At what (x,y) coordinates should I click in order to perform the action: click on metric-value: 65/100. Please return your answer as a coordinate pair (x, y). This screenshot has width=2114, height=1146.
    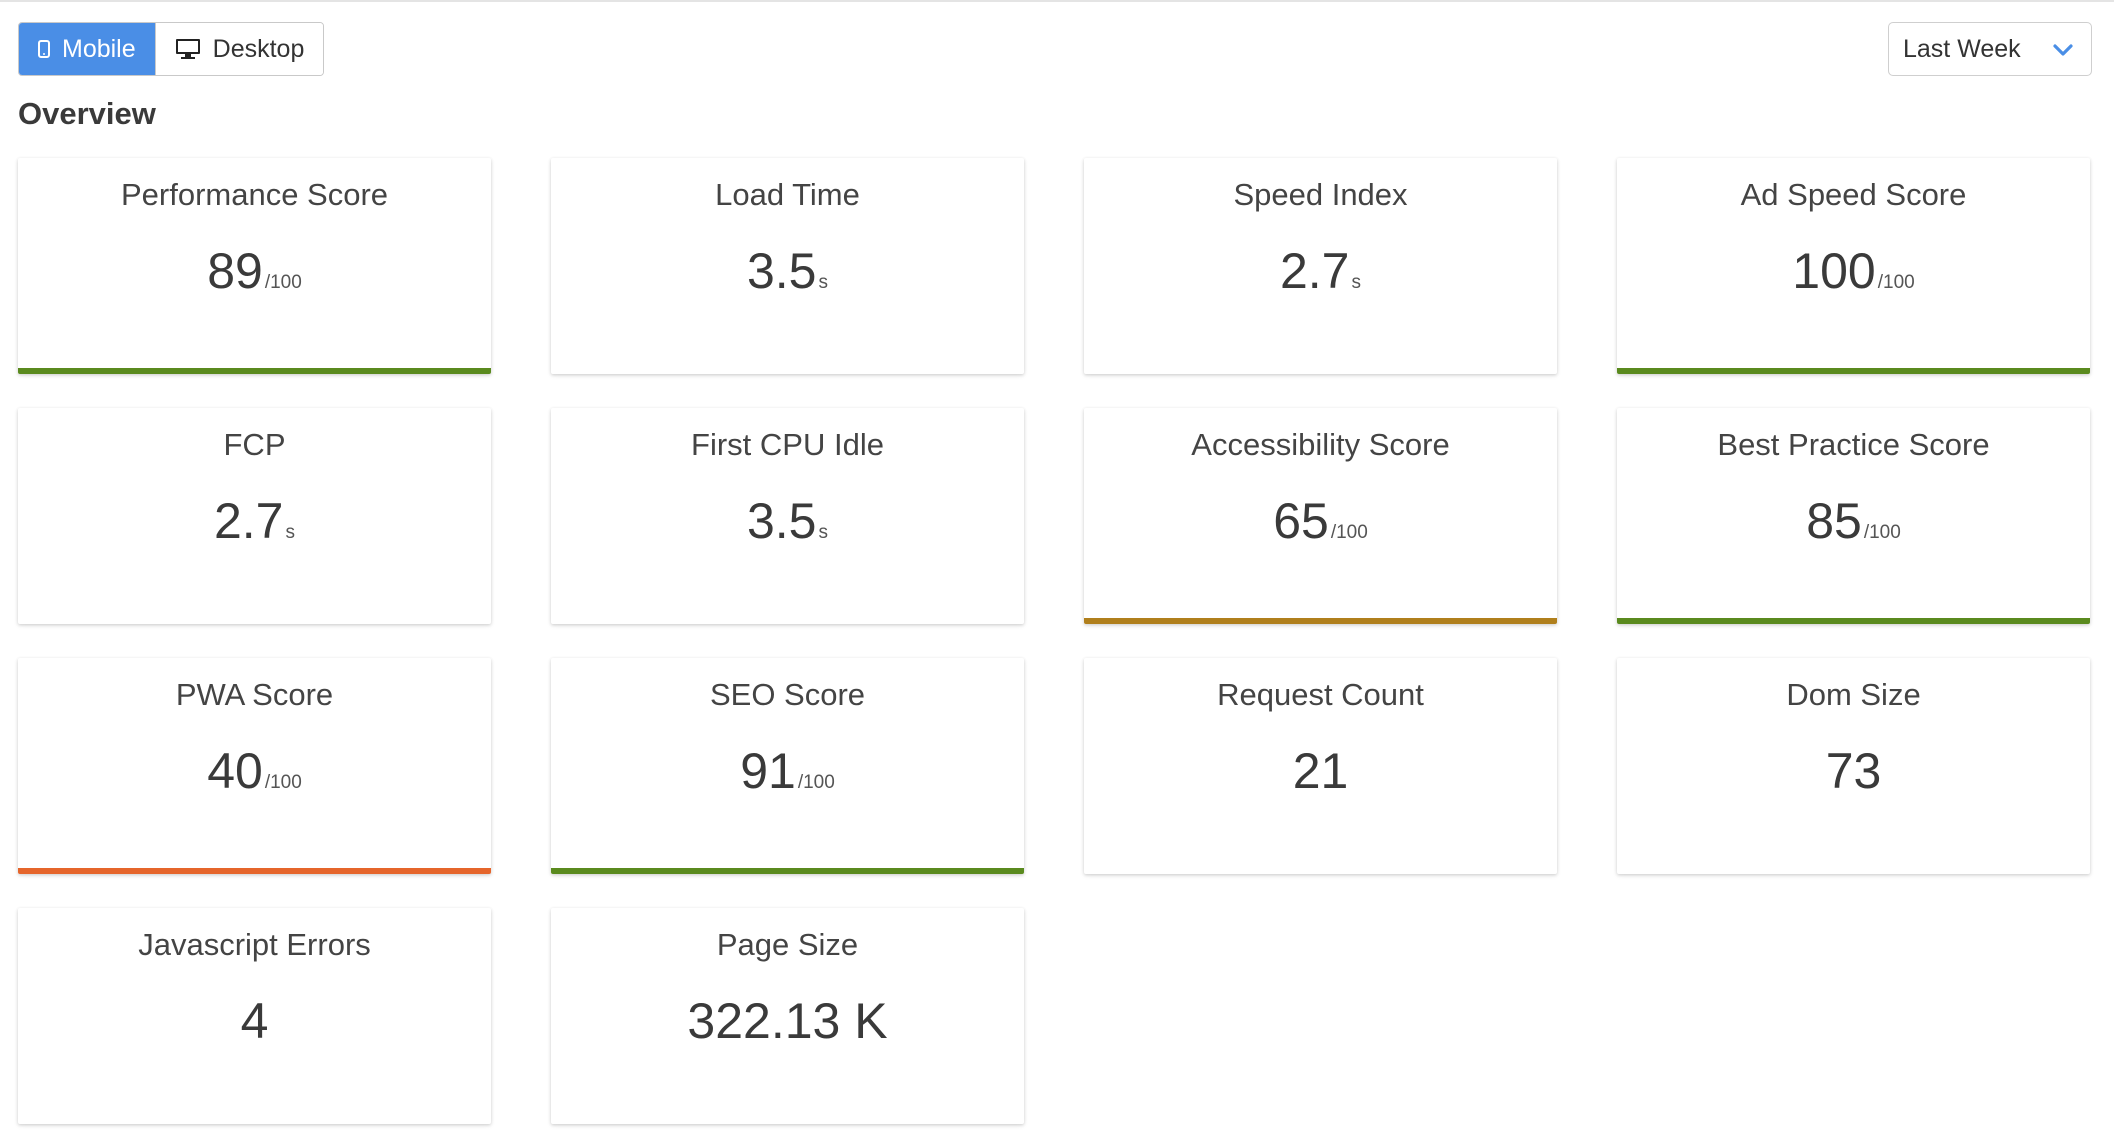
    Looking at the image, I should click on (1320, 521).